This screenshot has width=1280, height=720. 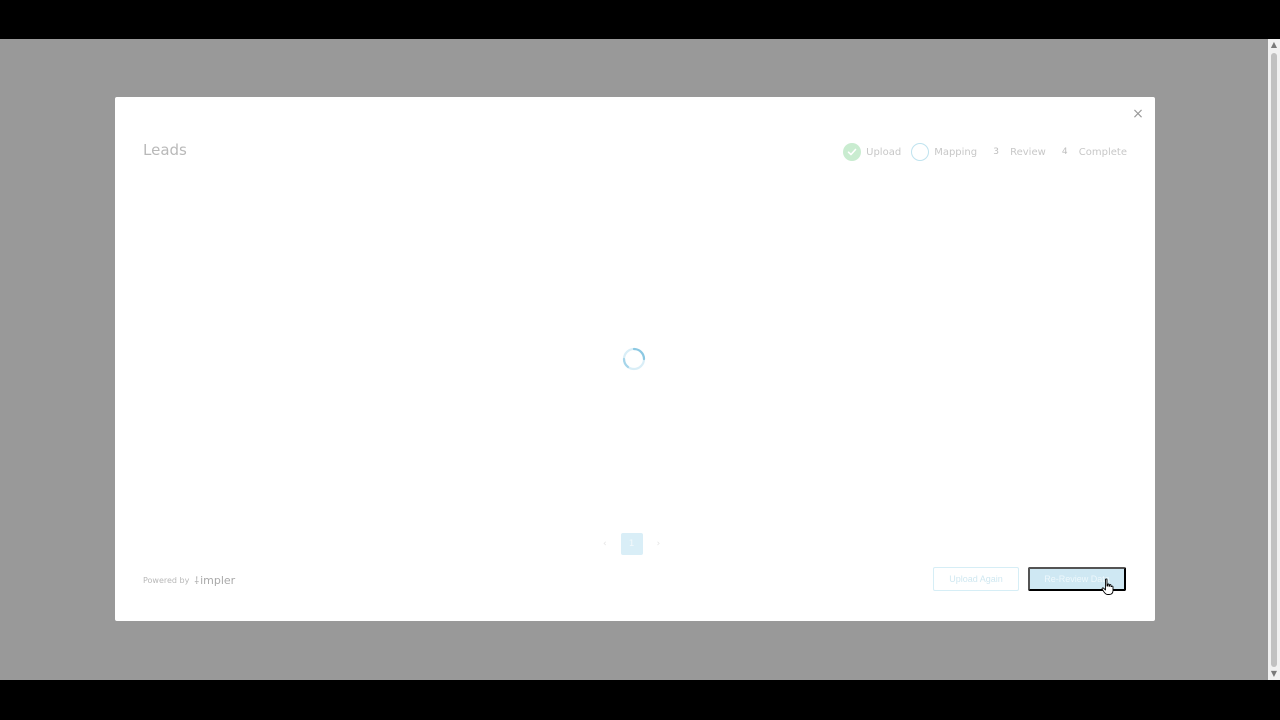 I want to click on step-label: Review, so click(x=1028, y=152).